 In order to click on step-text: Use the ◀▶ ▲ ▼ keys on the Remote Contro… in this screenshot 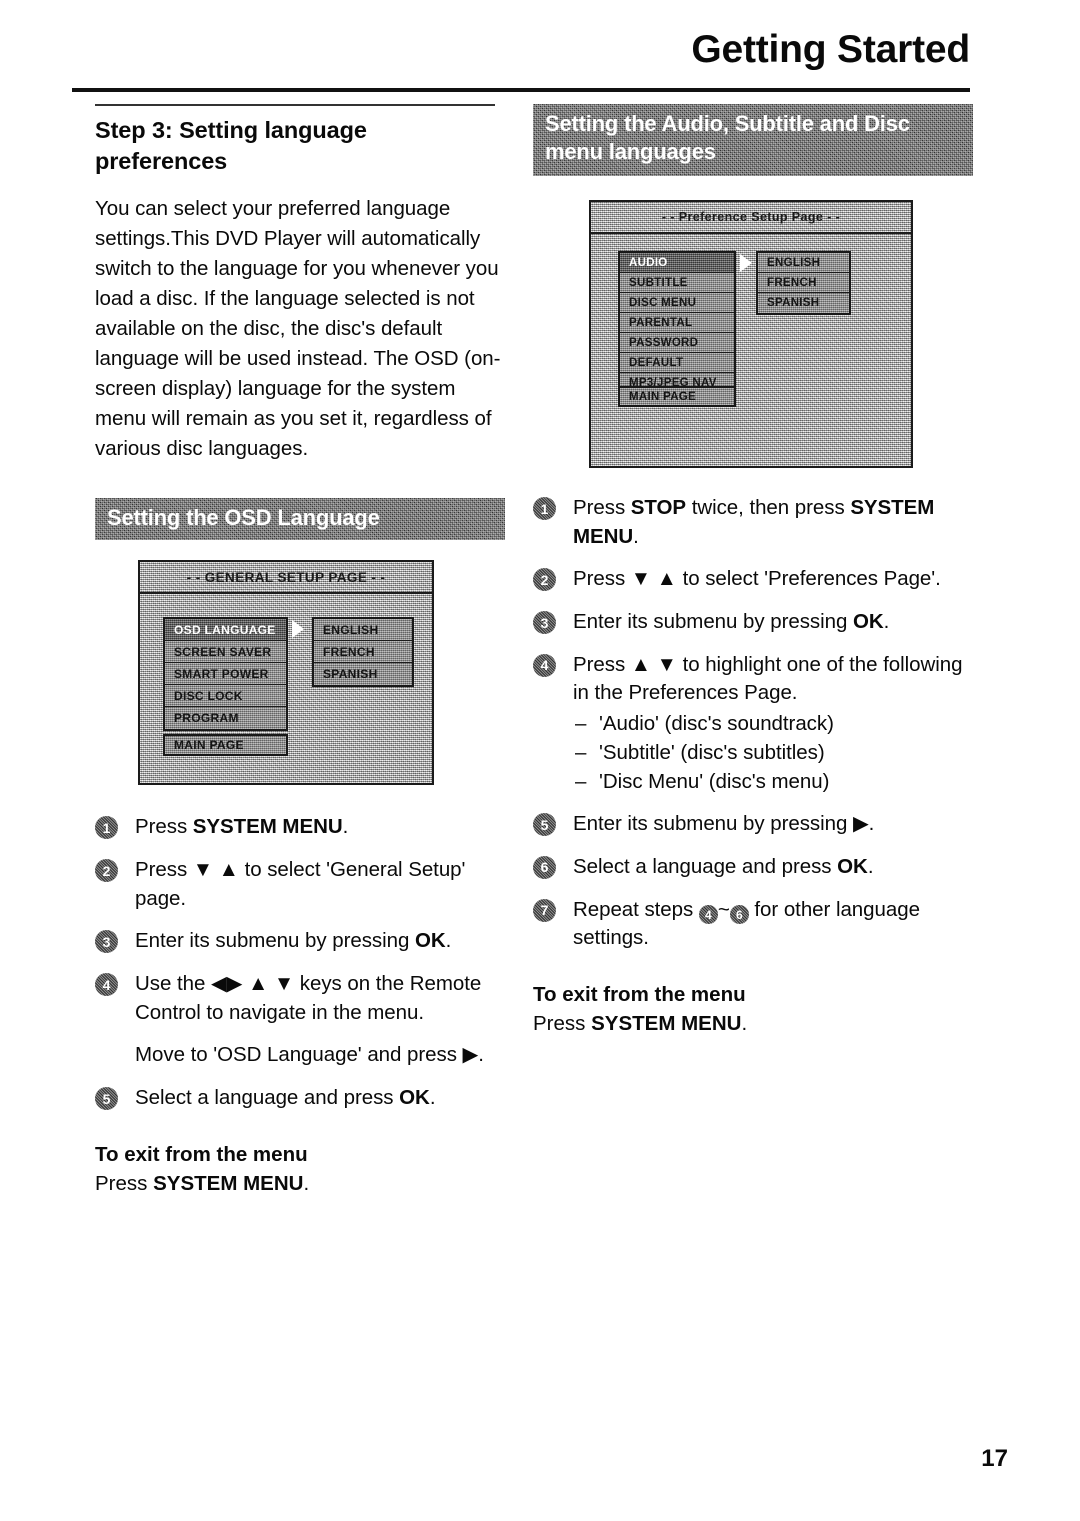, I will do `click(308, 998)`.